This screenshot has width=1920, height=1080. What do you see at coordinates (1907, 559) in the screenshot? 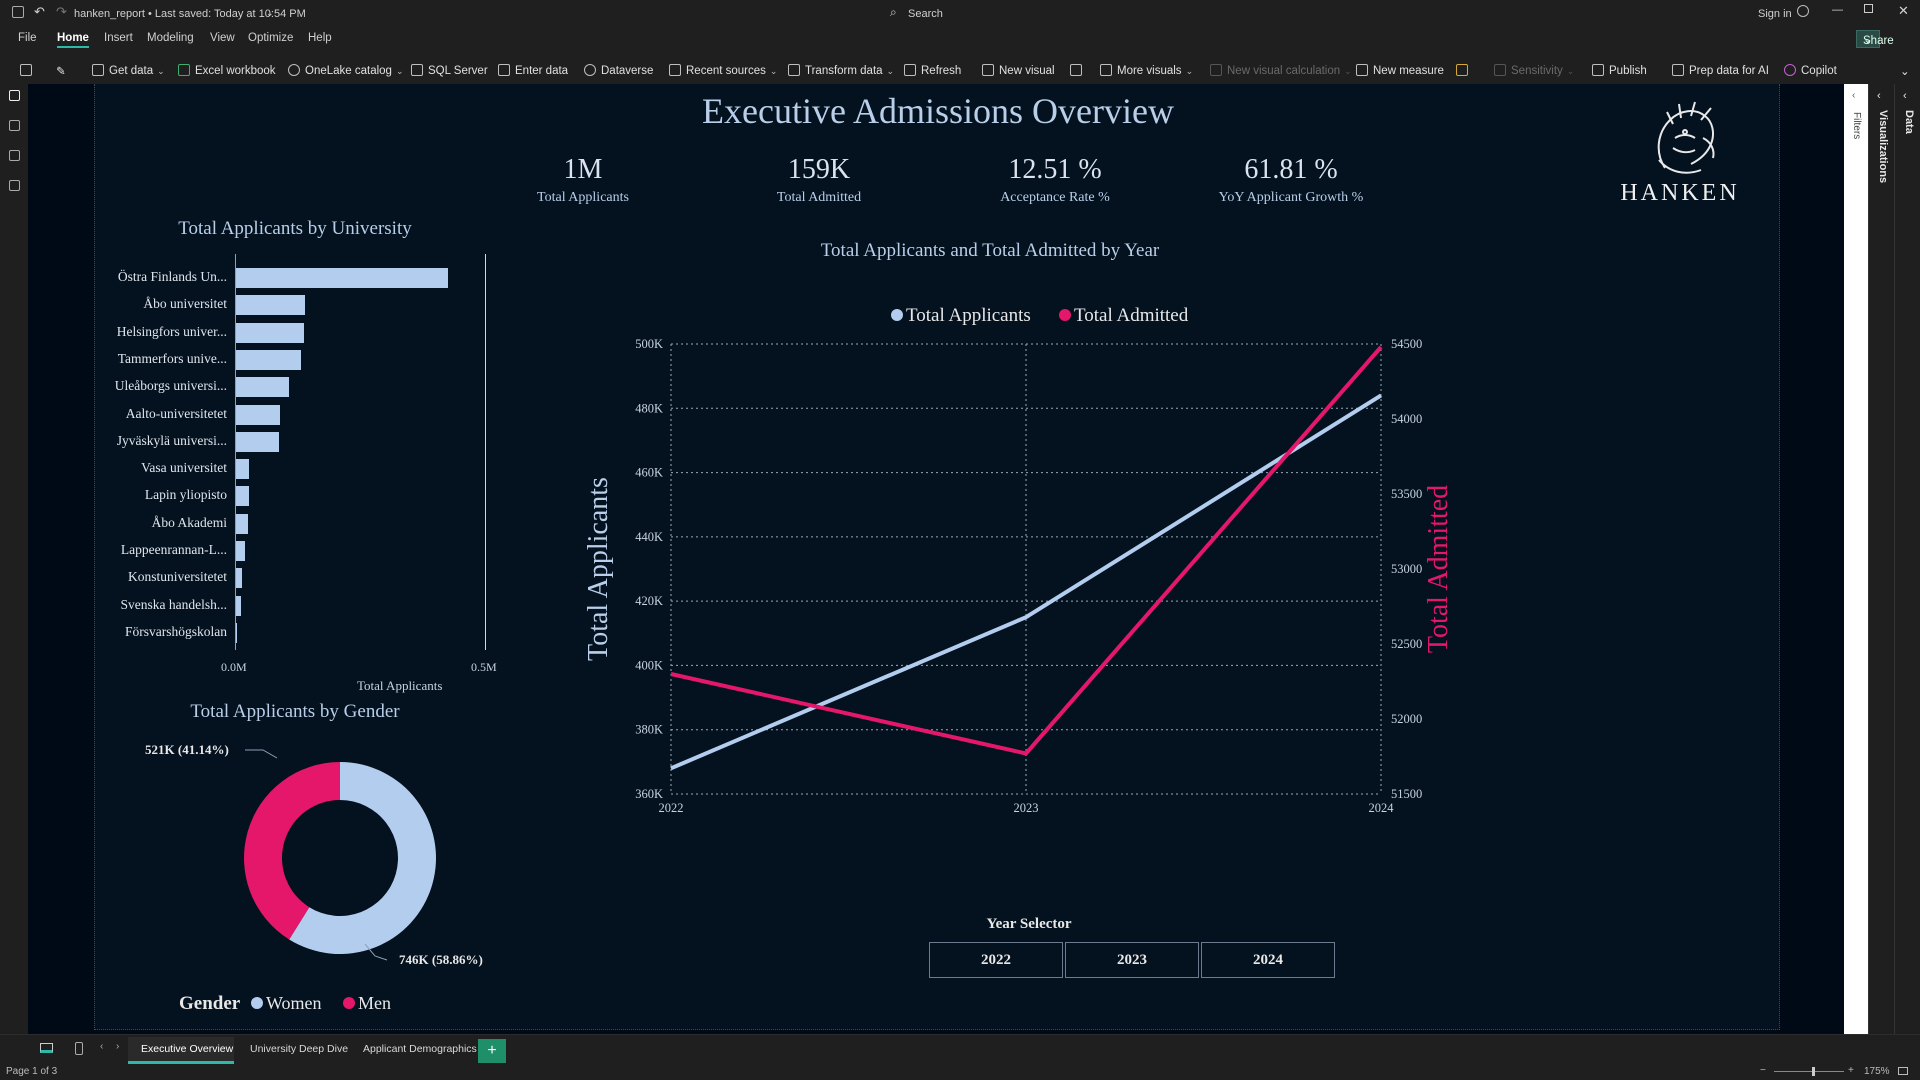
I see `data-pane: ‹ Data` at bounding box center [1907, 559].